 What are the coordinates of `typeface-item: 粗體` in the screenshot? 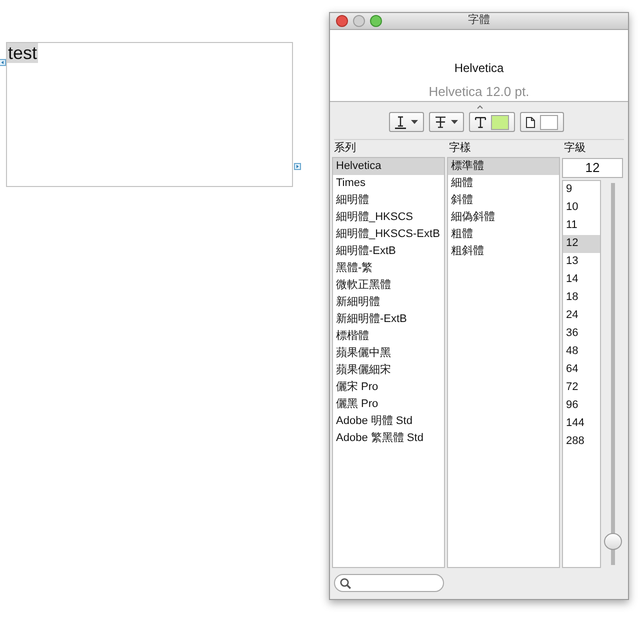 It's located at (503, 234).